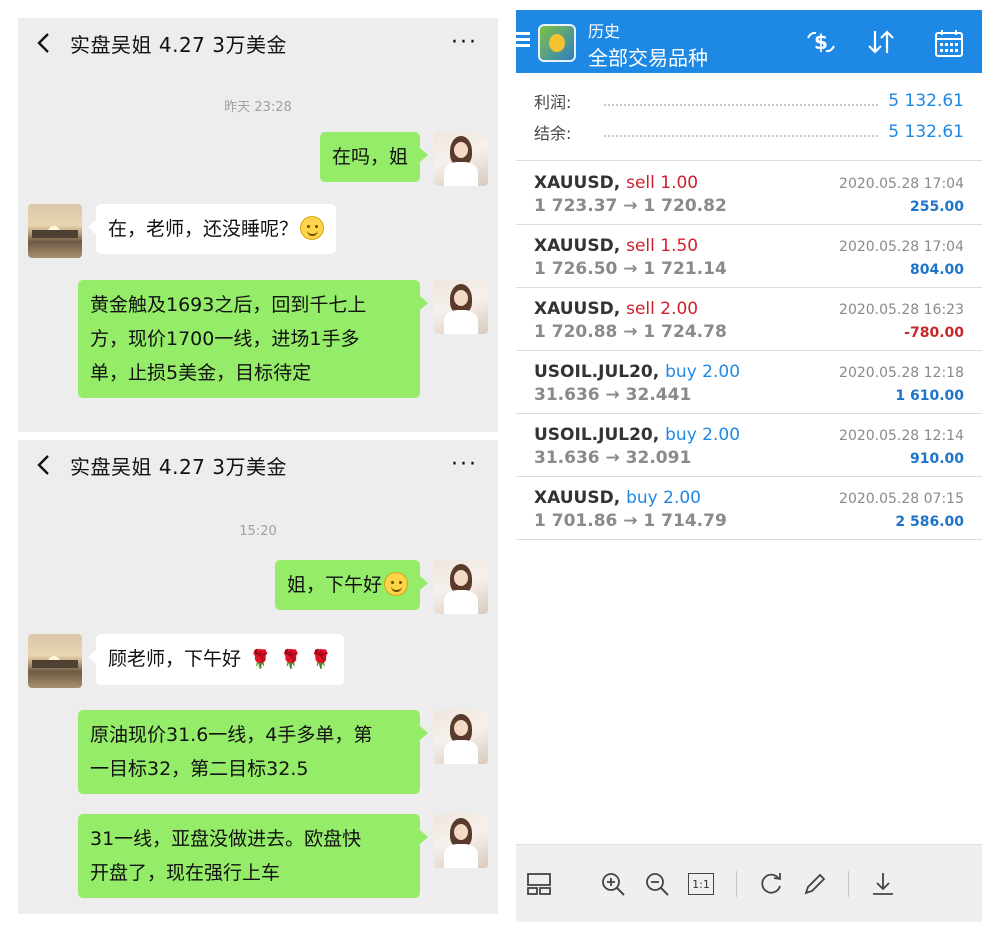 Image resolution: width=992 pixels, height=932 pixels. I want to click on pencil-icon, so click(815, 884).